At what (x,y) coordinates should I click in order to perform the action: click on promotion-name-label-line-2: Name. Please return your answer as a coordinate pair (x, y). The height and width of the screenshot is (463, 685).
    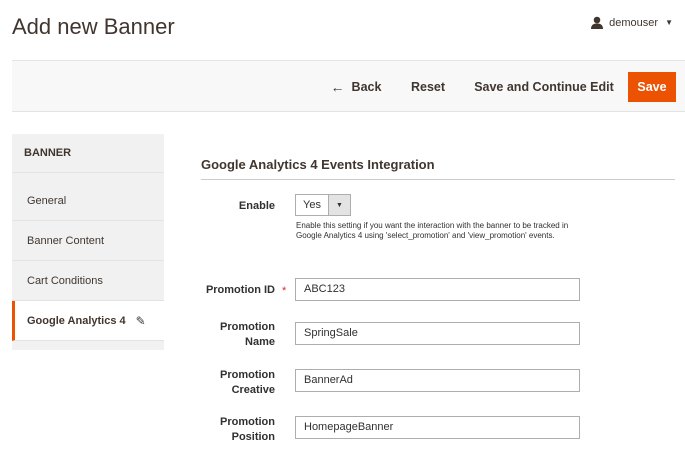
    Looking at the image, I should click on (260, 342).